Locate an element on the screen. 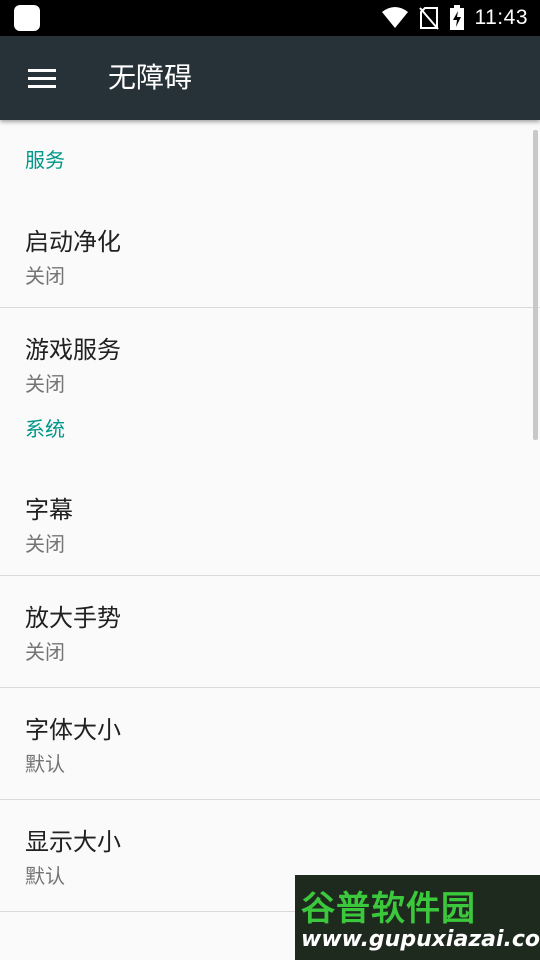  pref-title: 显示大小 is located at coordinates (73, 842).